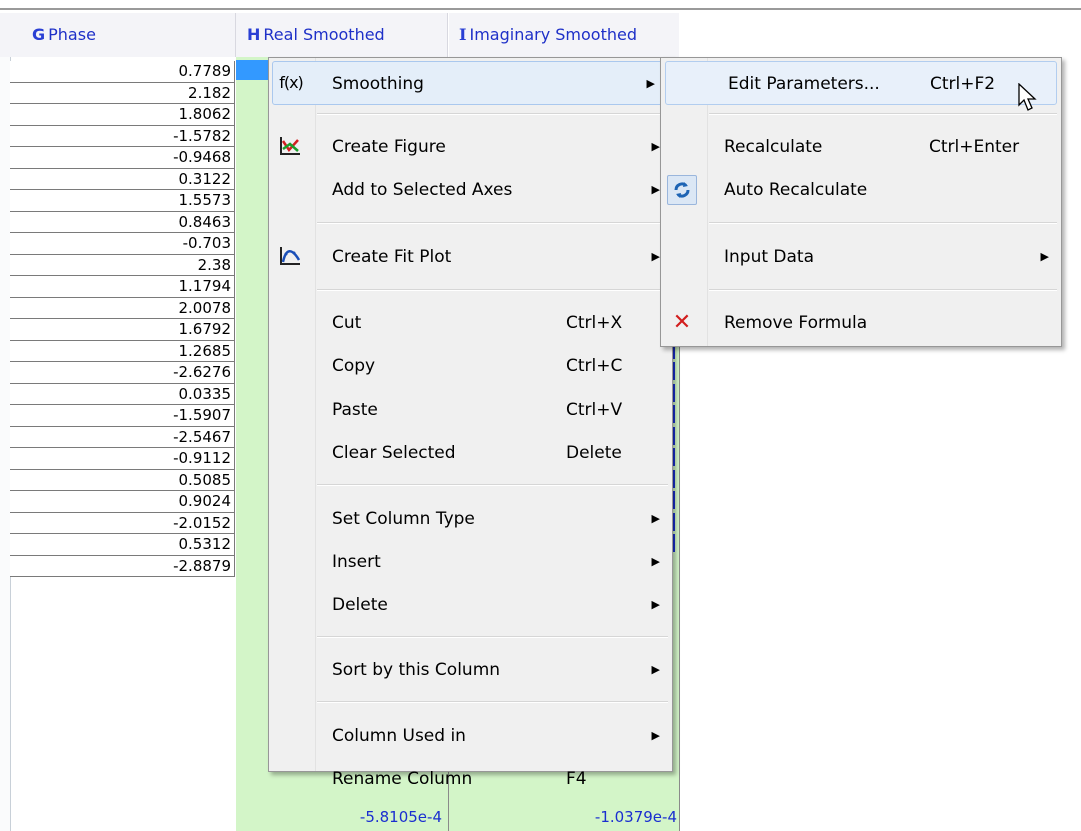 The image size is (1081, 831). What do you see at coordinates (122, 136) in the screenshot?
I see `phase-cell: -1.5782` at bounding box center [122, 136].